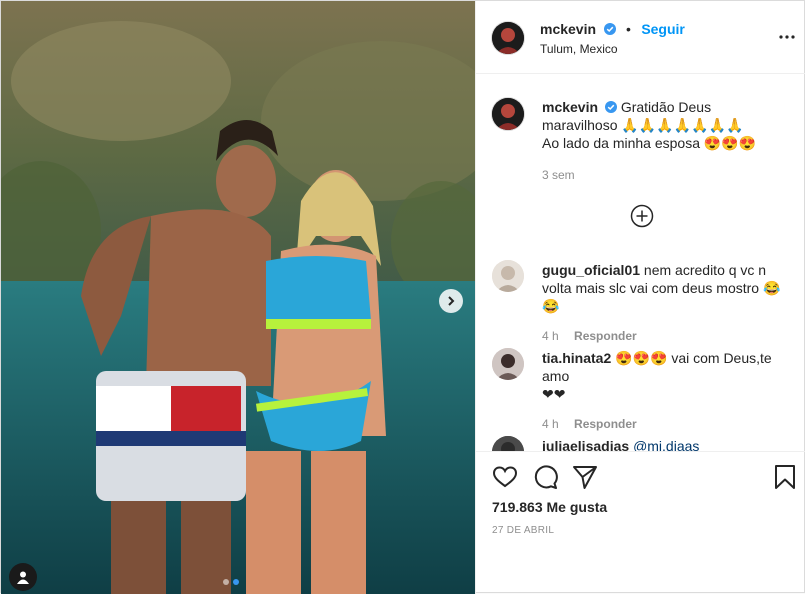 This screenshot has height=594, width=805. Describe the element at coordinates (549, 507) in the screenshot. I see `likes-count: 719.863 Me gusta` at that location.